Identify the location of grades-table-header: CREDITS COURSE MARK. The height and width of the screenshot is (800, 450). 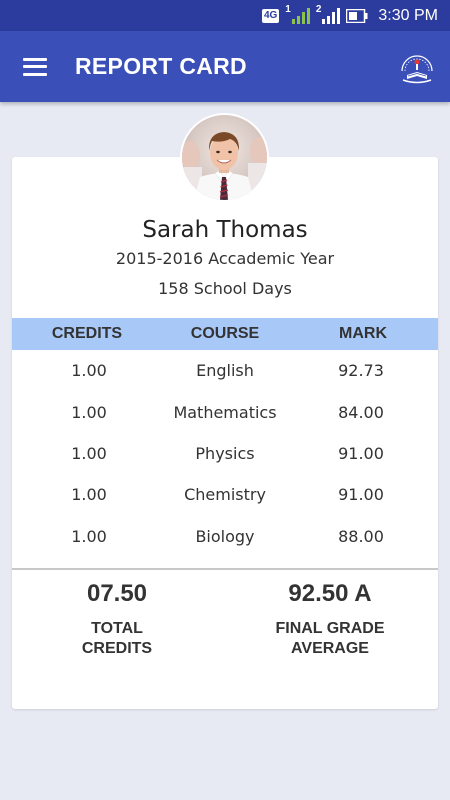
(225, 334).